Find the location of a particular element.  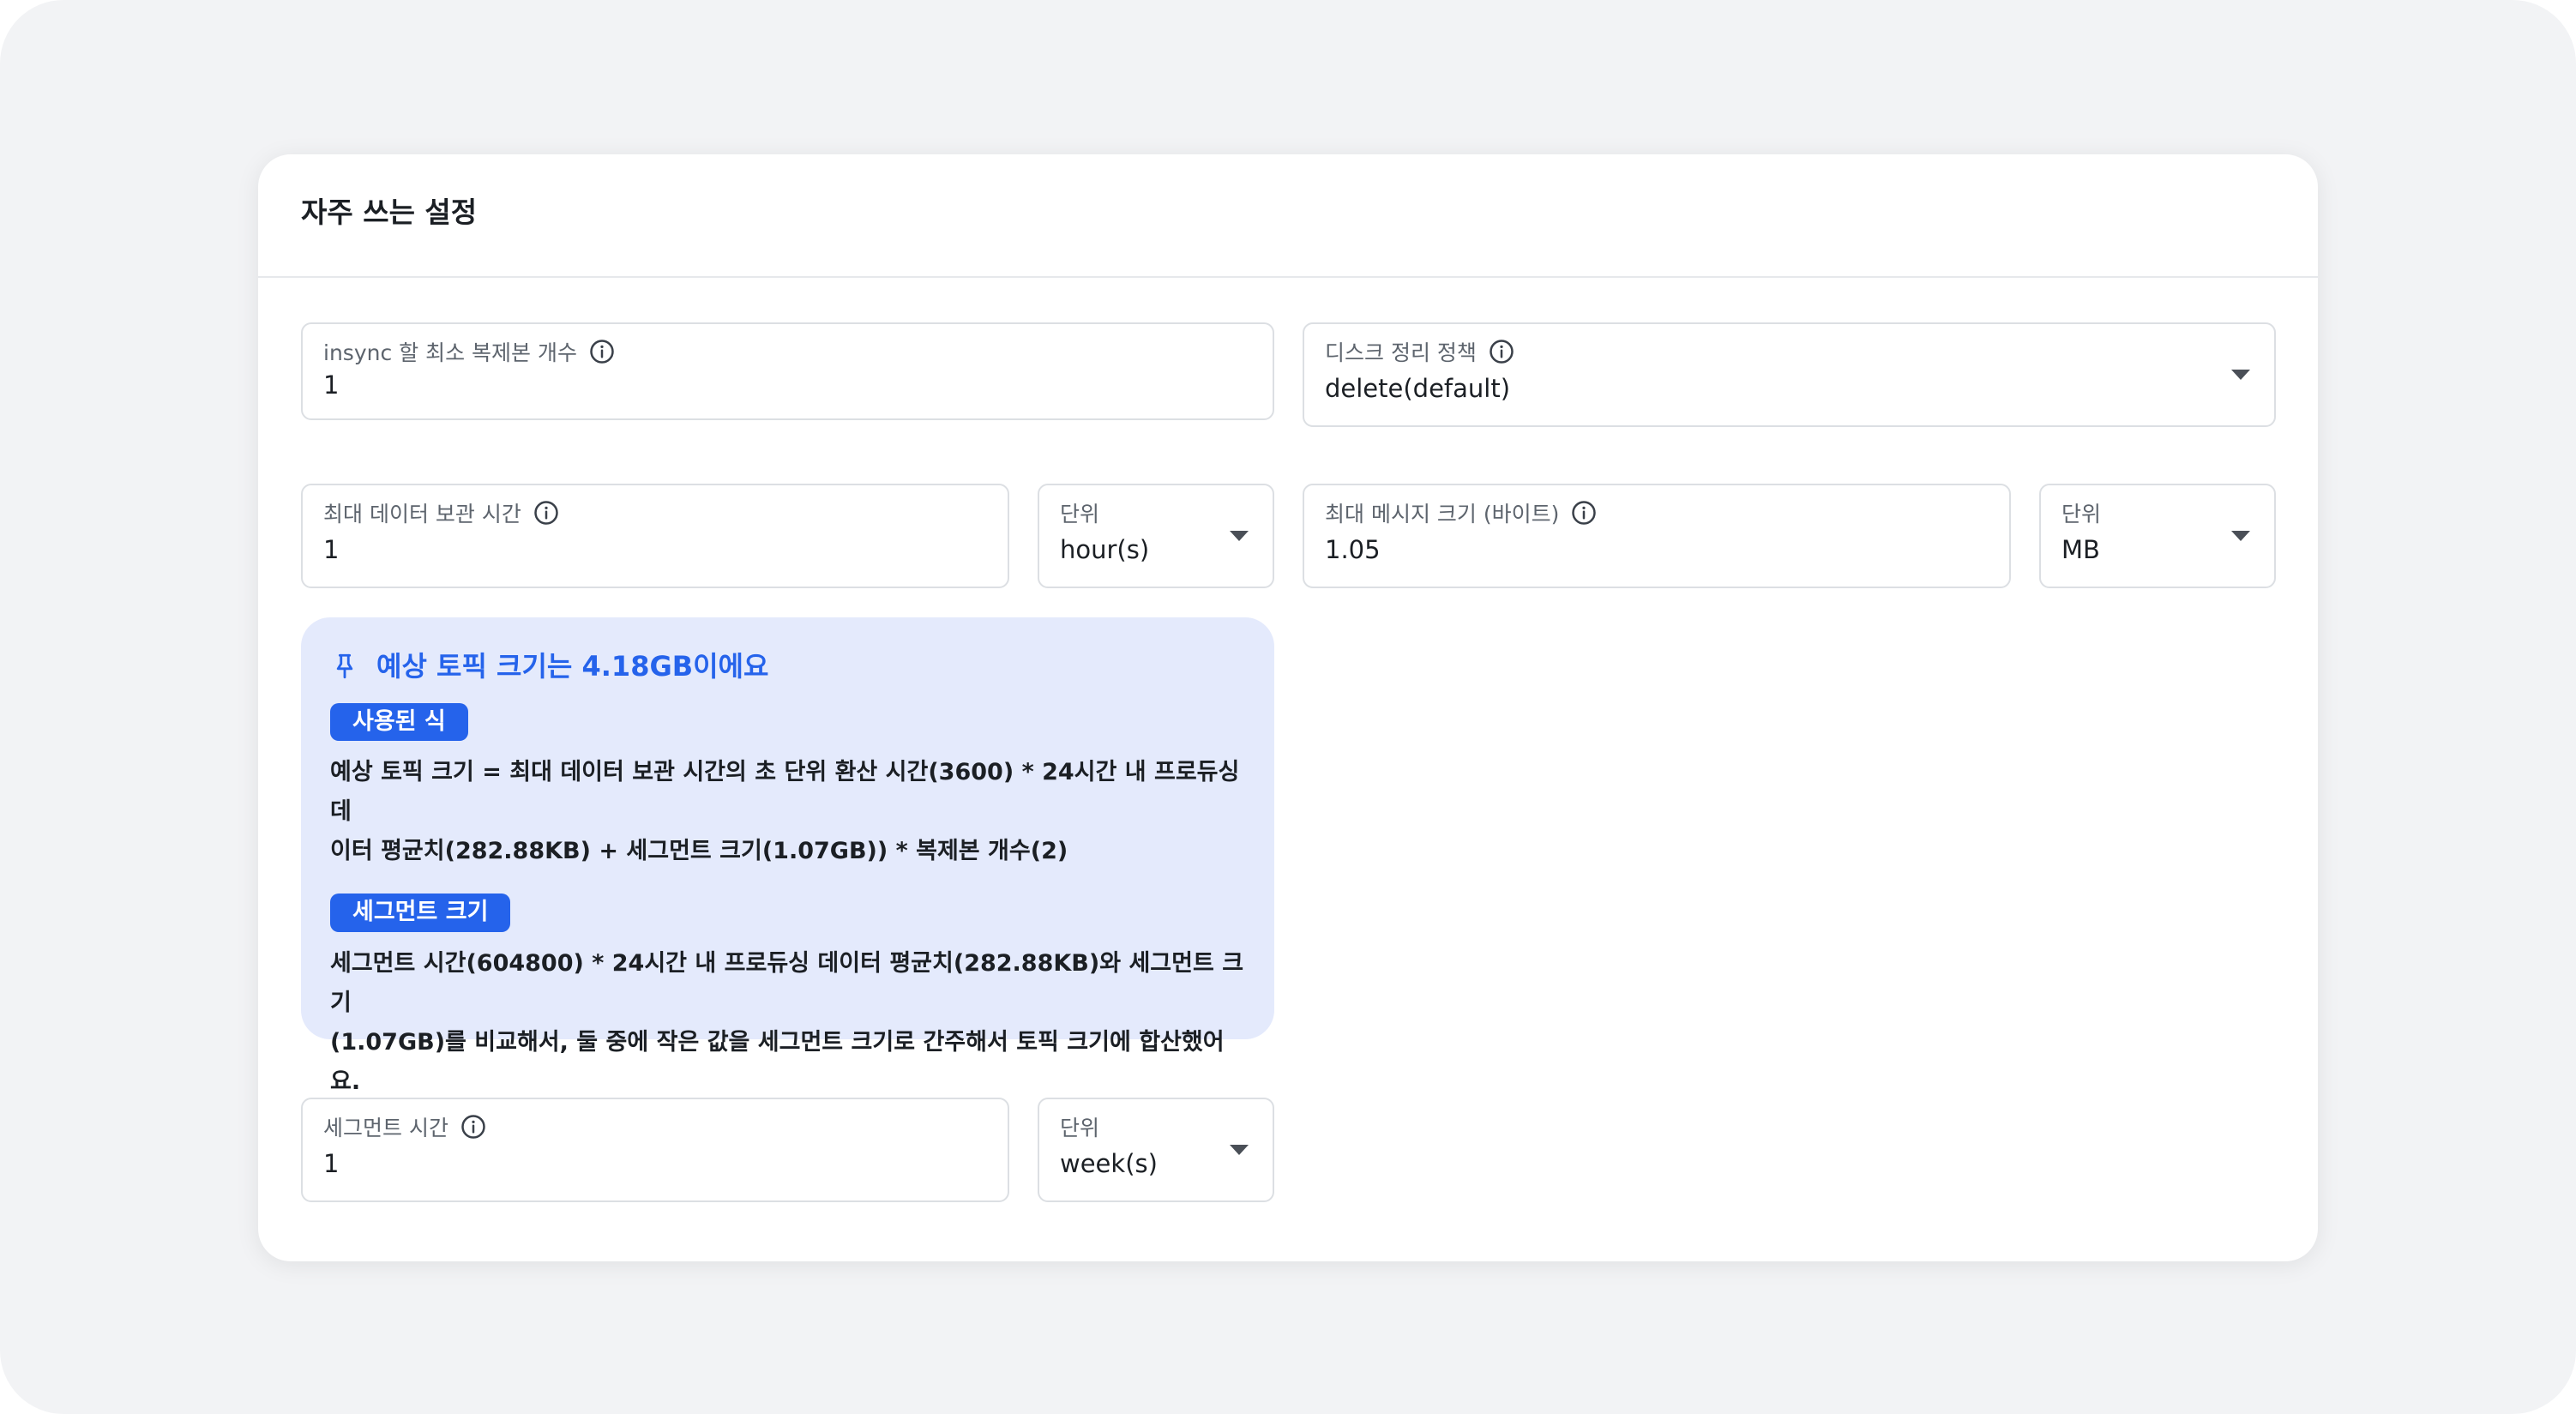

retention-time-label: 최대 데이터 보관 시간 is located at coordinates (422, 514).